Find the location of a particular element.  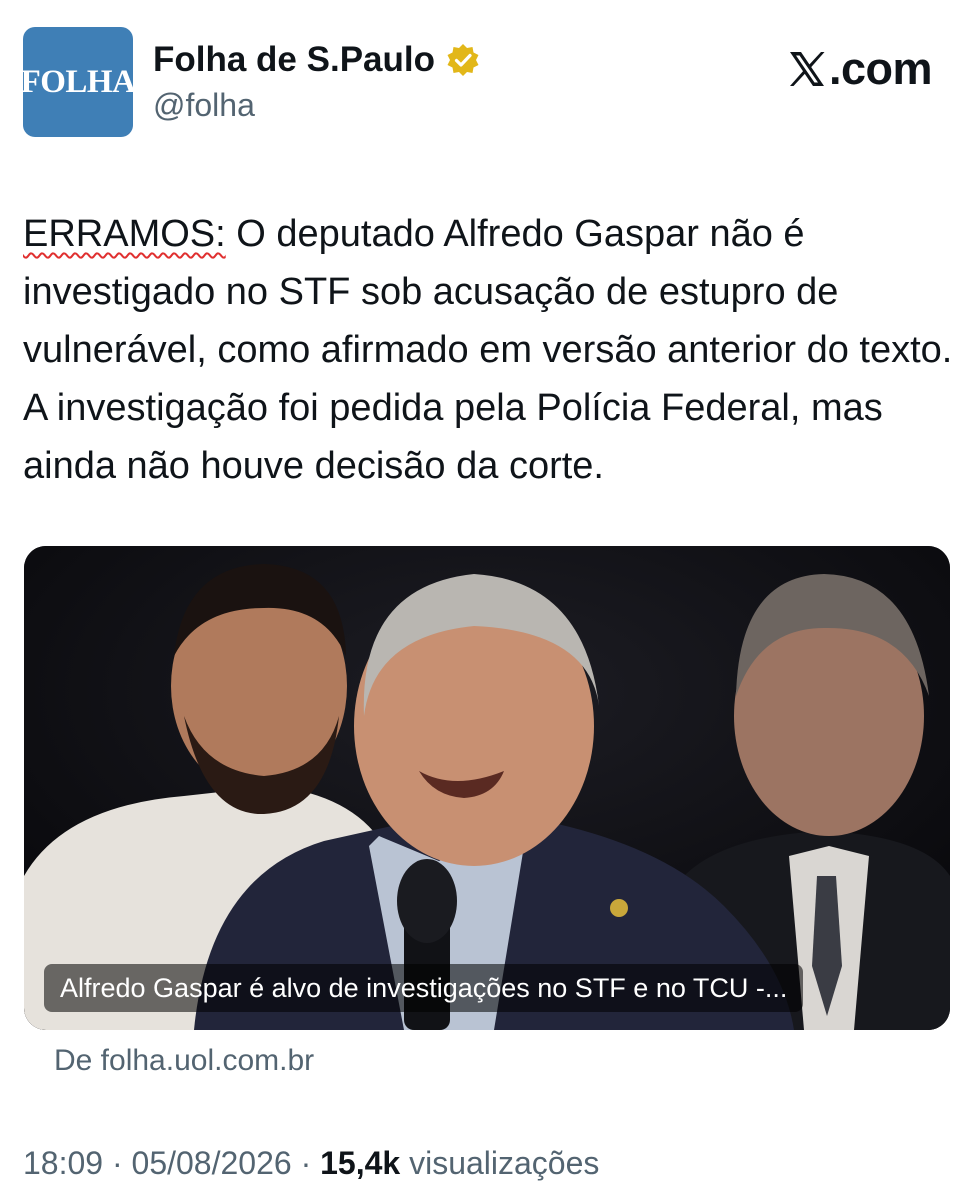

tweet-time: 18:09 is located at coordinates (63, 1163).